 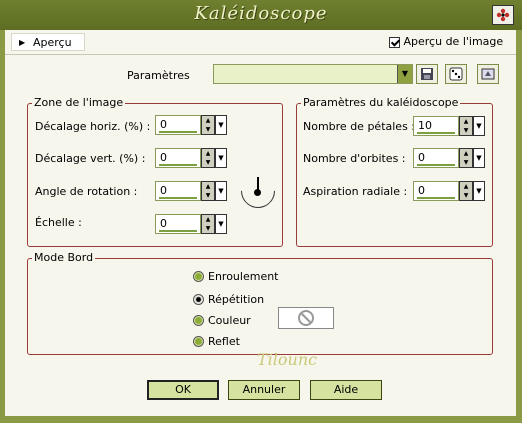 What do you see at coordinates (260, 54) in the screenshot?
I see `divider` at bounding box center [260, 54].